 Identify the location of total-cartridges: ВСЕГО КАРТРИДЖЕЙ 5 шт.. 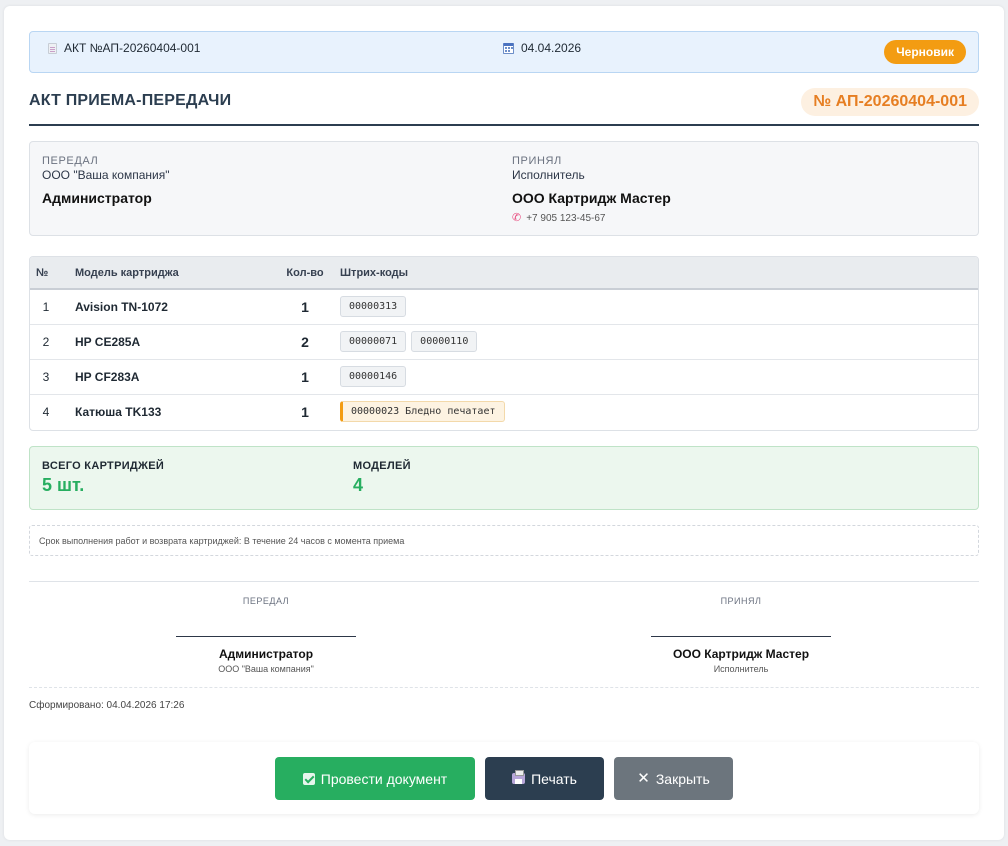
(103, 478).